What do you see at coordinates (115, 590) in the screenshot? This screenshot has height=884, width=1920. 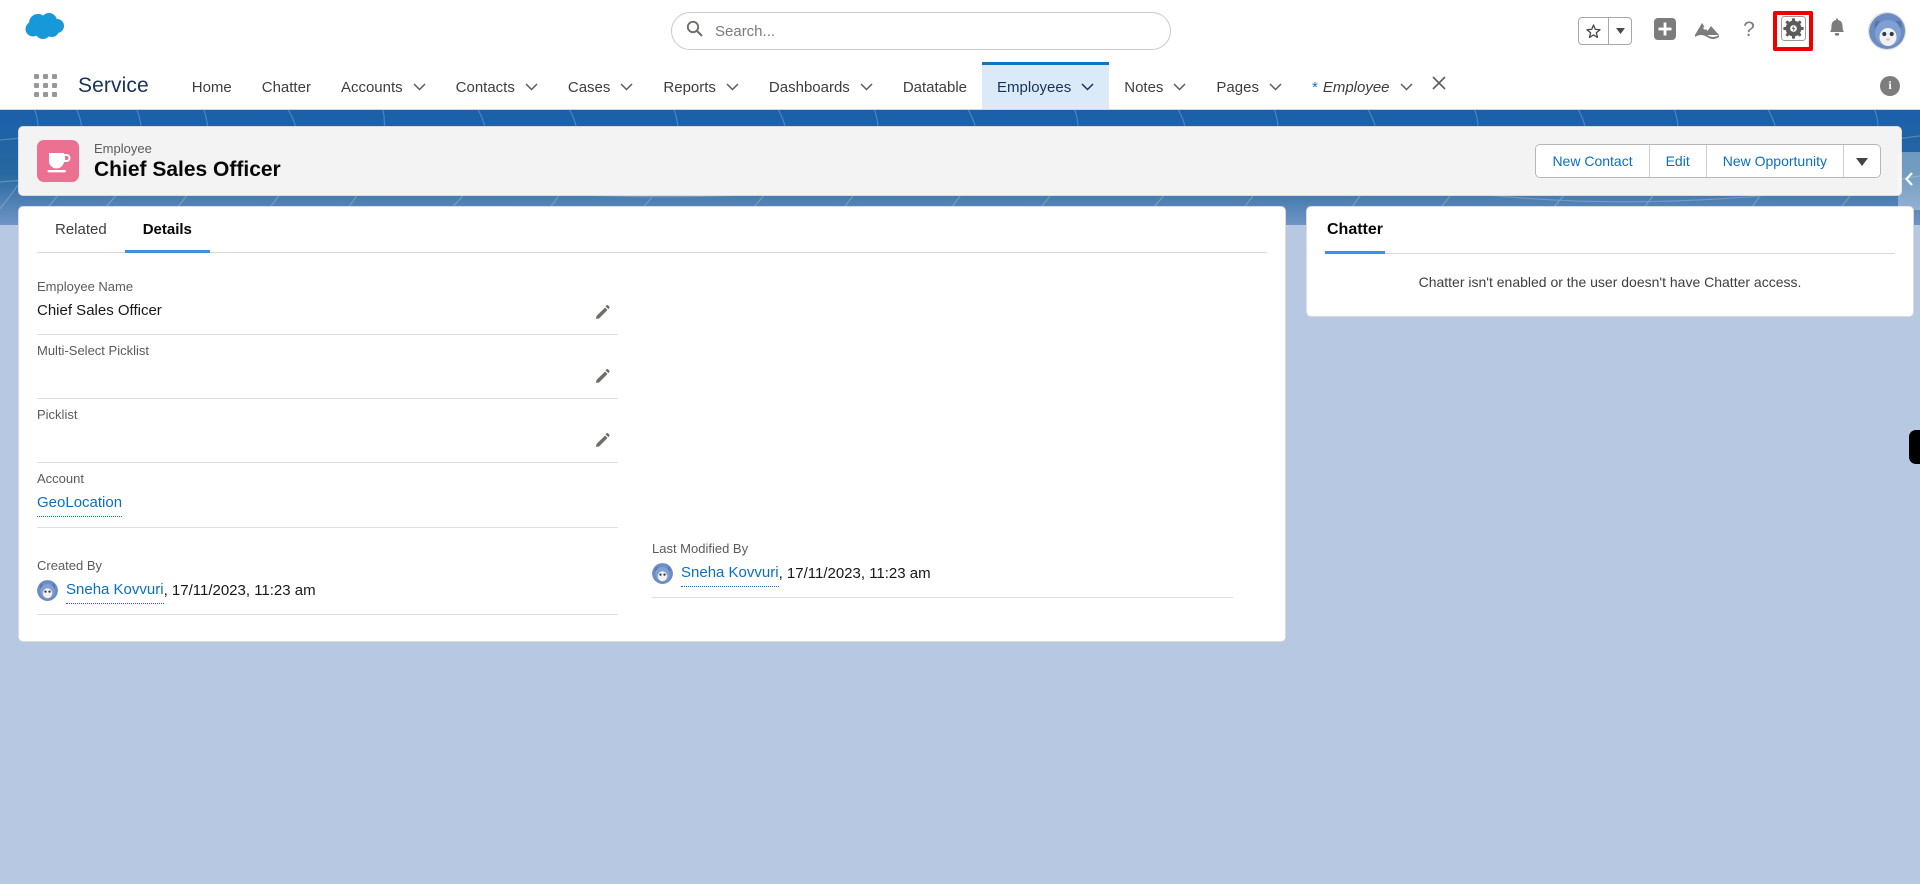 I see `created-by-user-link: Sneha Kovvuri` at bounding box center [115, 590].